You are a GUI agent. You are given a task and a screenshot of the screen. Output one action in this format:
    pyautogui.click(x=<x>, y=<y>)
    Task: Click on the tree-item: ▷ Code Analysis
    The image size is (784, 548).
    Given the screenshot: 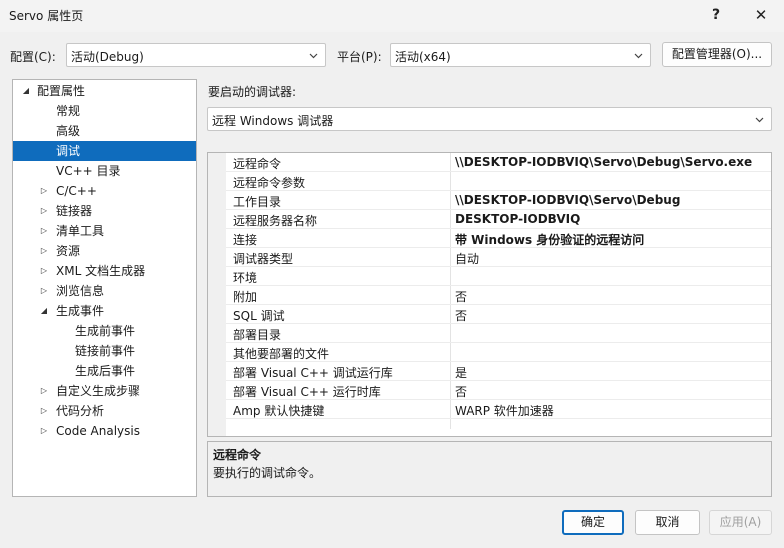 What is the action you would take?
    pyautogui.click(x=104, y=431)
    